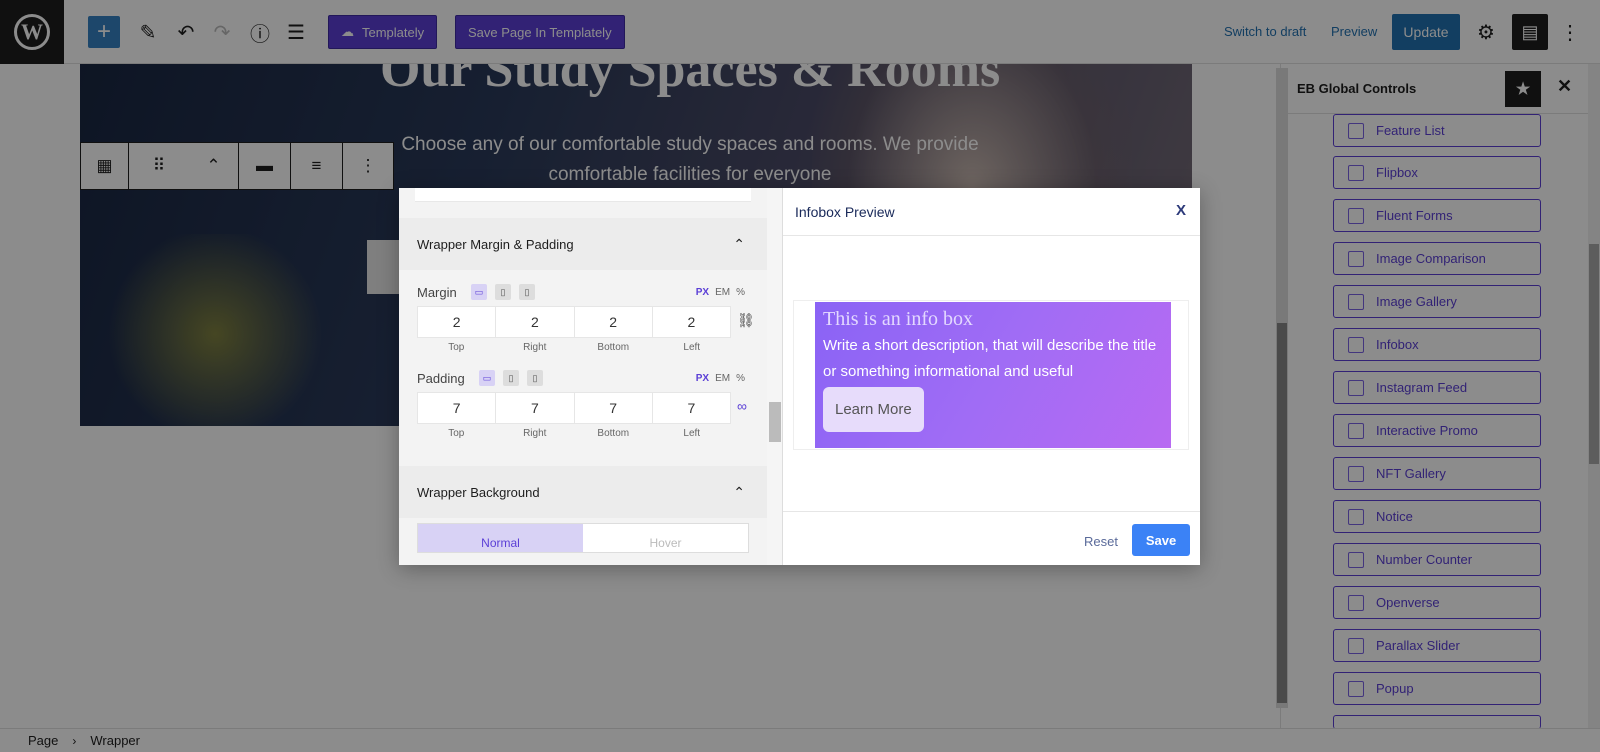  What do you see at coordinates (775, 422) in the screenshot?
I see `scrollbar-thumb` at bounding box center [775, 422].